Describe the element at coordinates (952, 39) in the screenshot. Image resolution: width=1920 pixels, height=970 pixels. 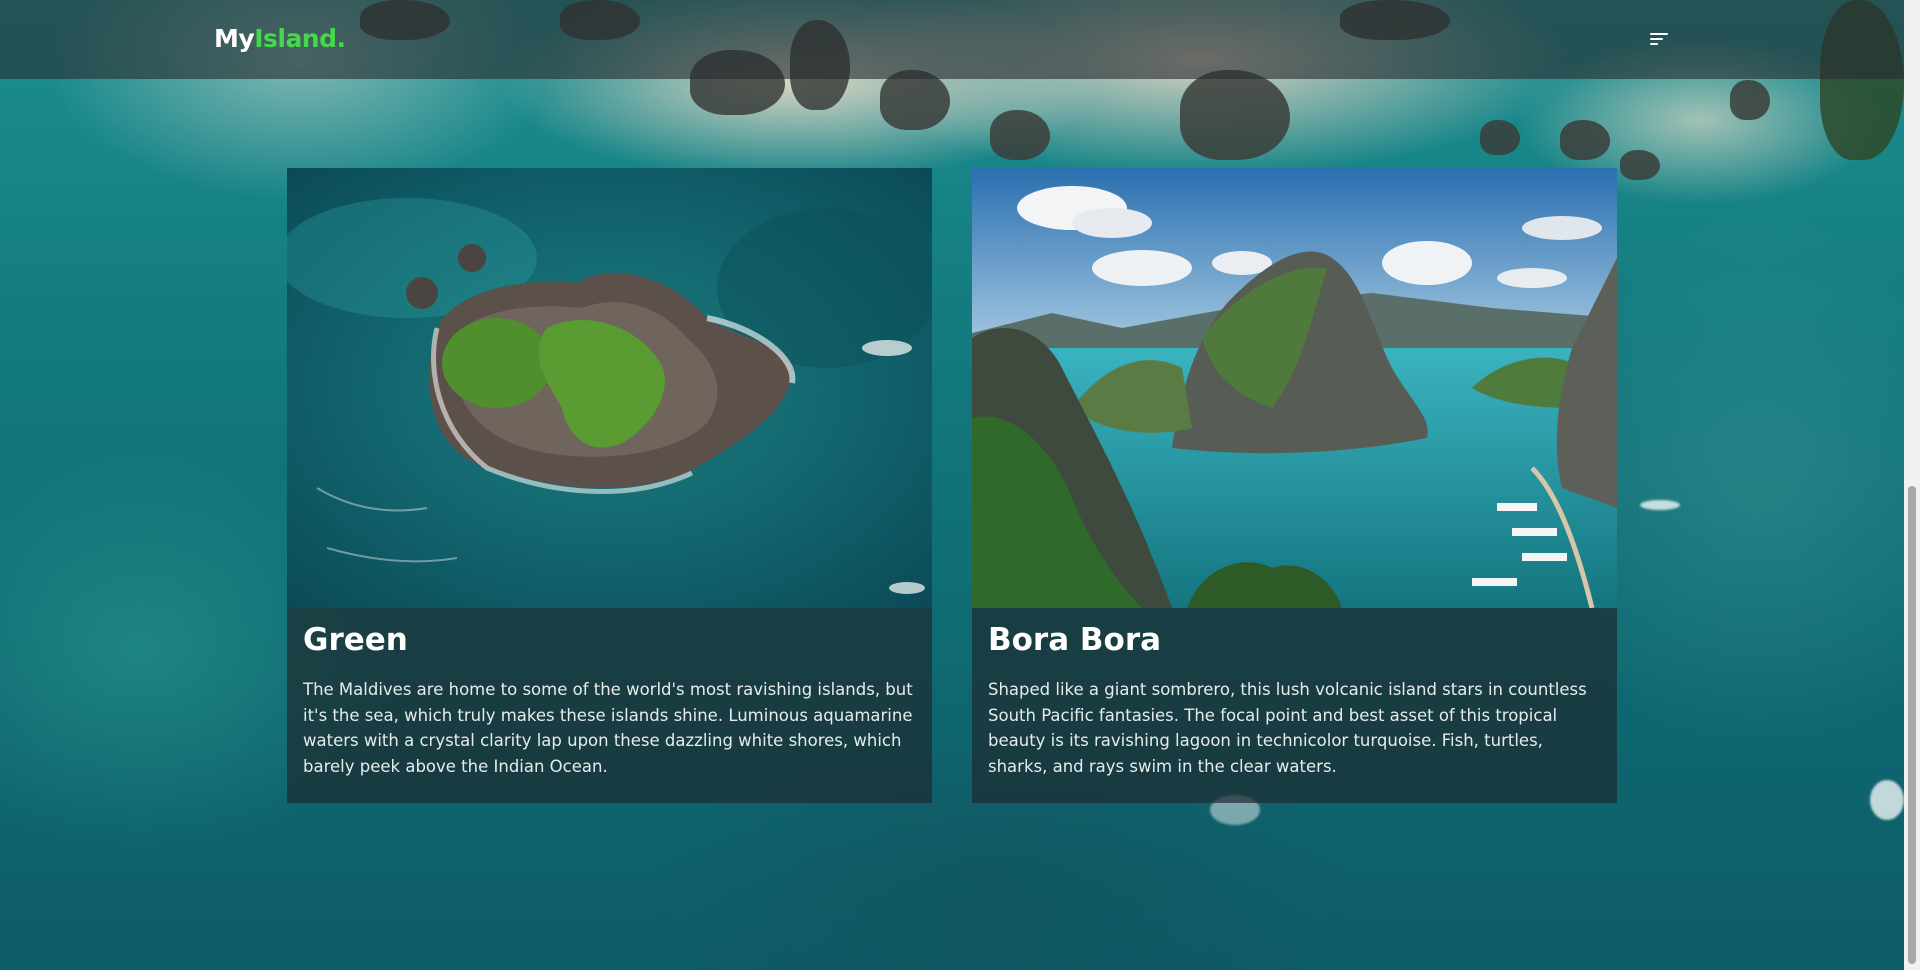
I see `site-header: MyIsland.` at that location.